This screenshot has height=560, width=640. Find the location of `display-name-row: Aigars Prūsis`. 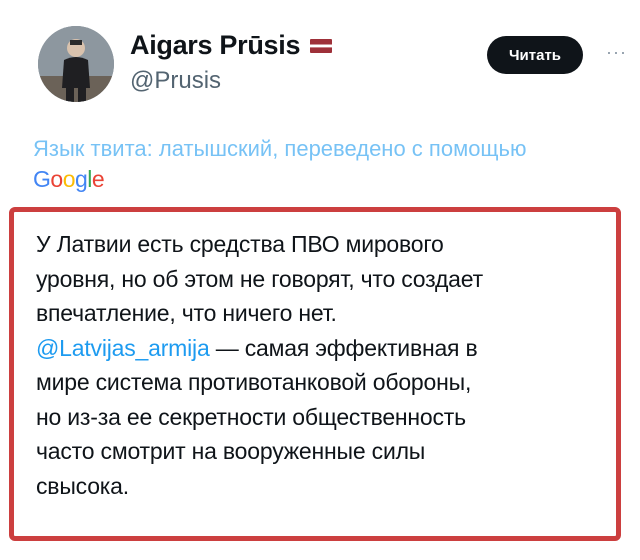

display-name-row: Aigars Prūsis is located at coordinates (231, 45).